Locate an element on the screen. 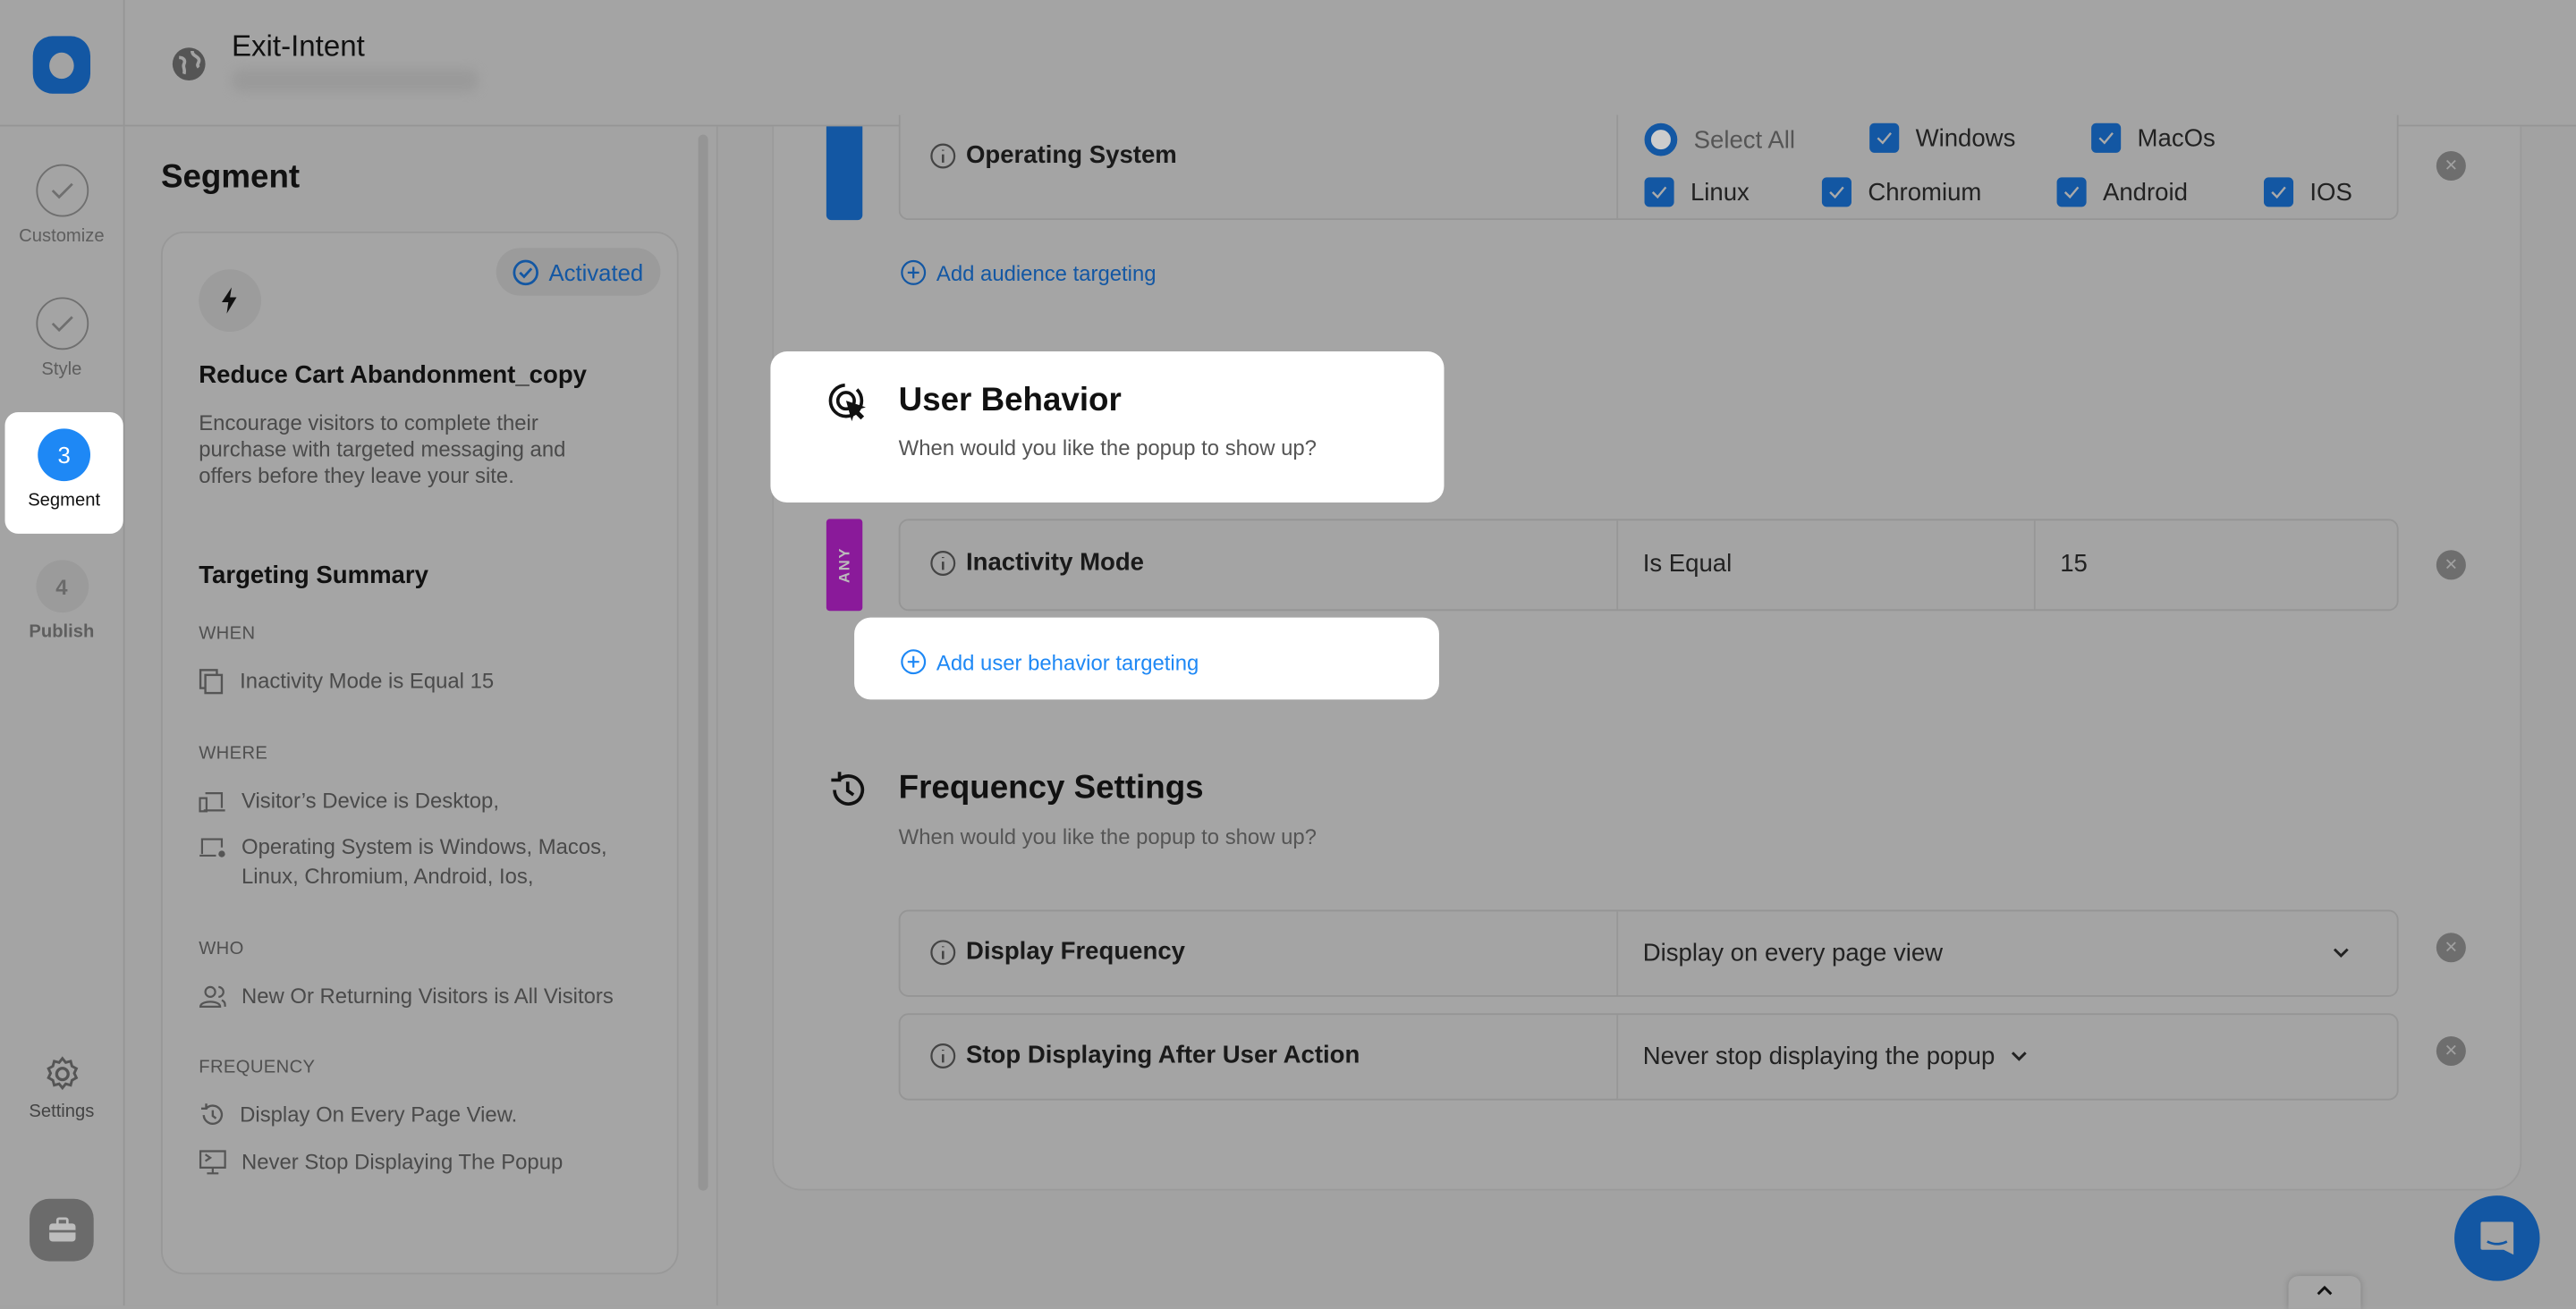 The height and width of the screenshot is (1309, 2576). summary-frequency-label: FREQUENCY is located at coordinates (257, 1067).